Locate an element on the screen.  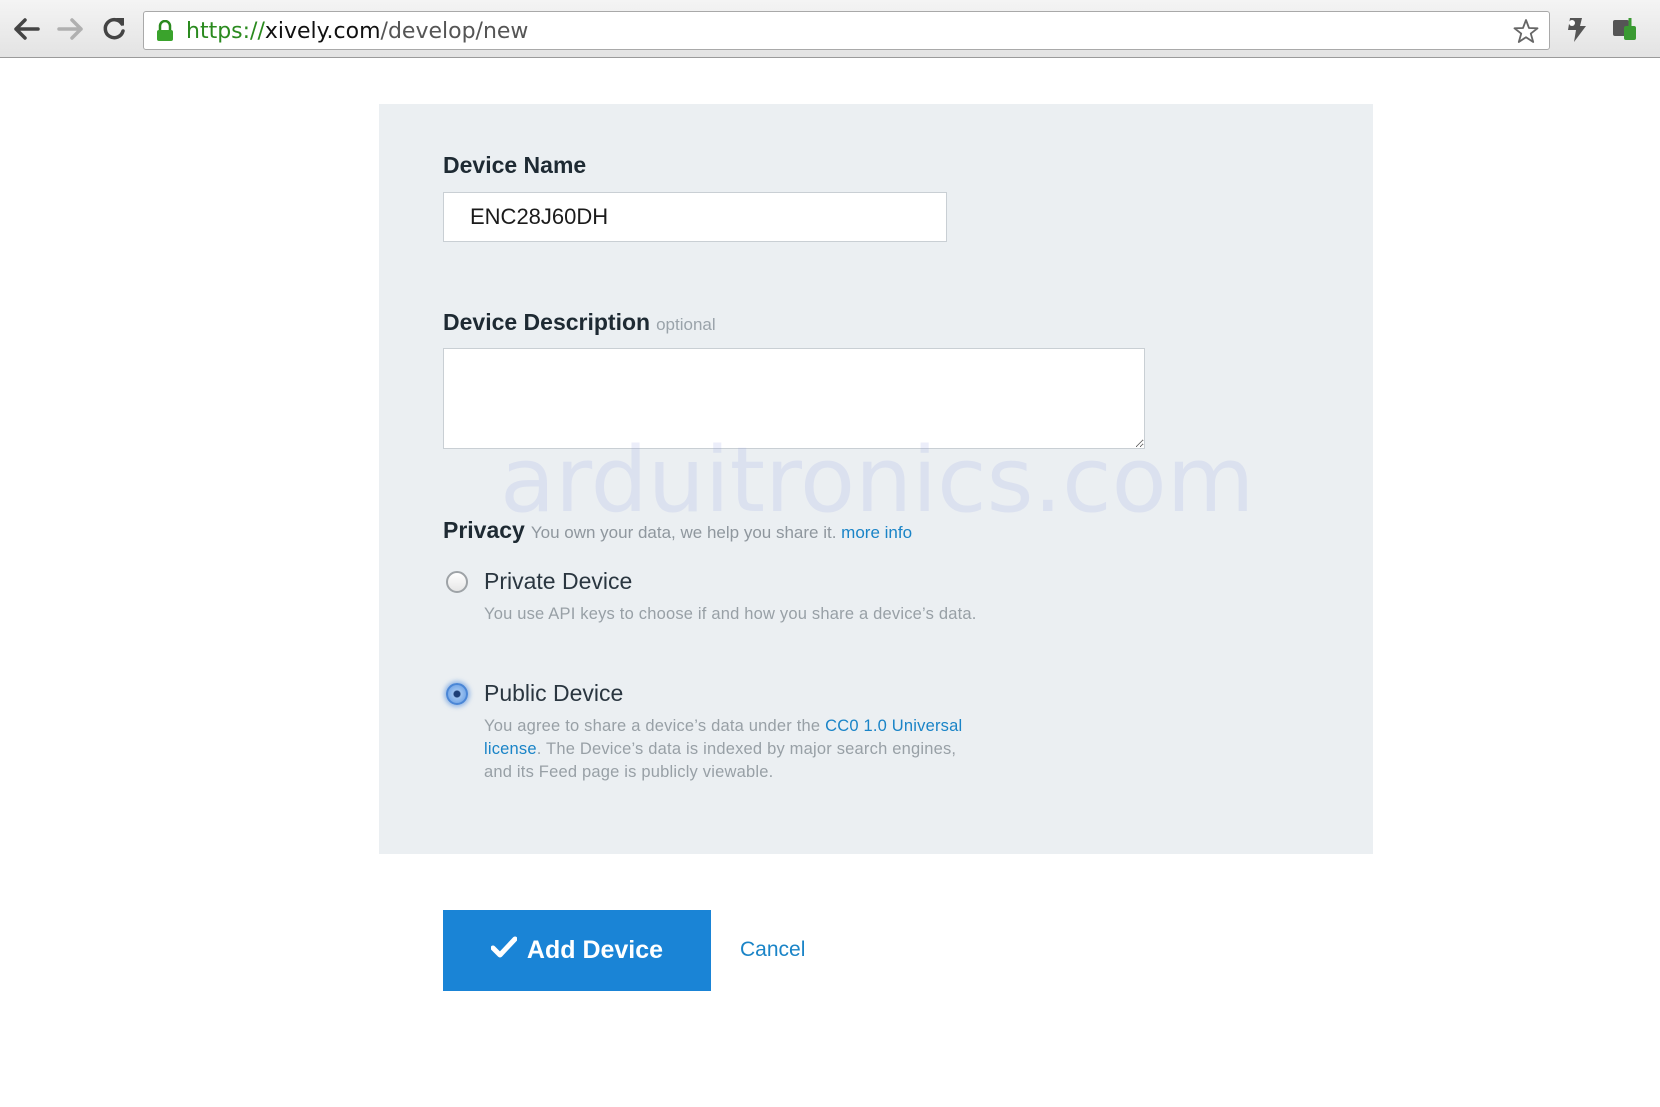
device-description-input is located at coordinates (794, 398).